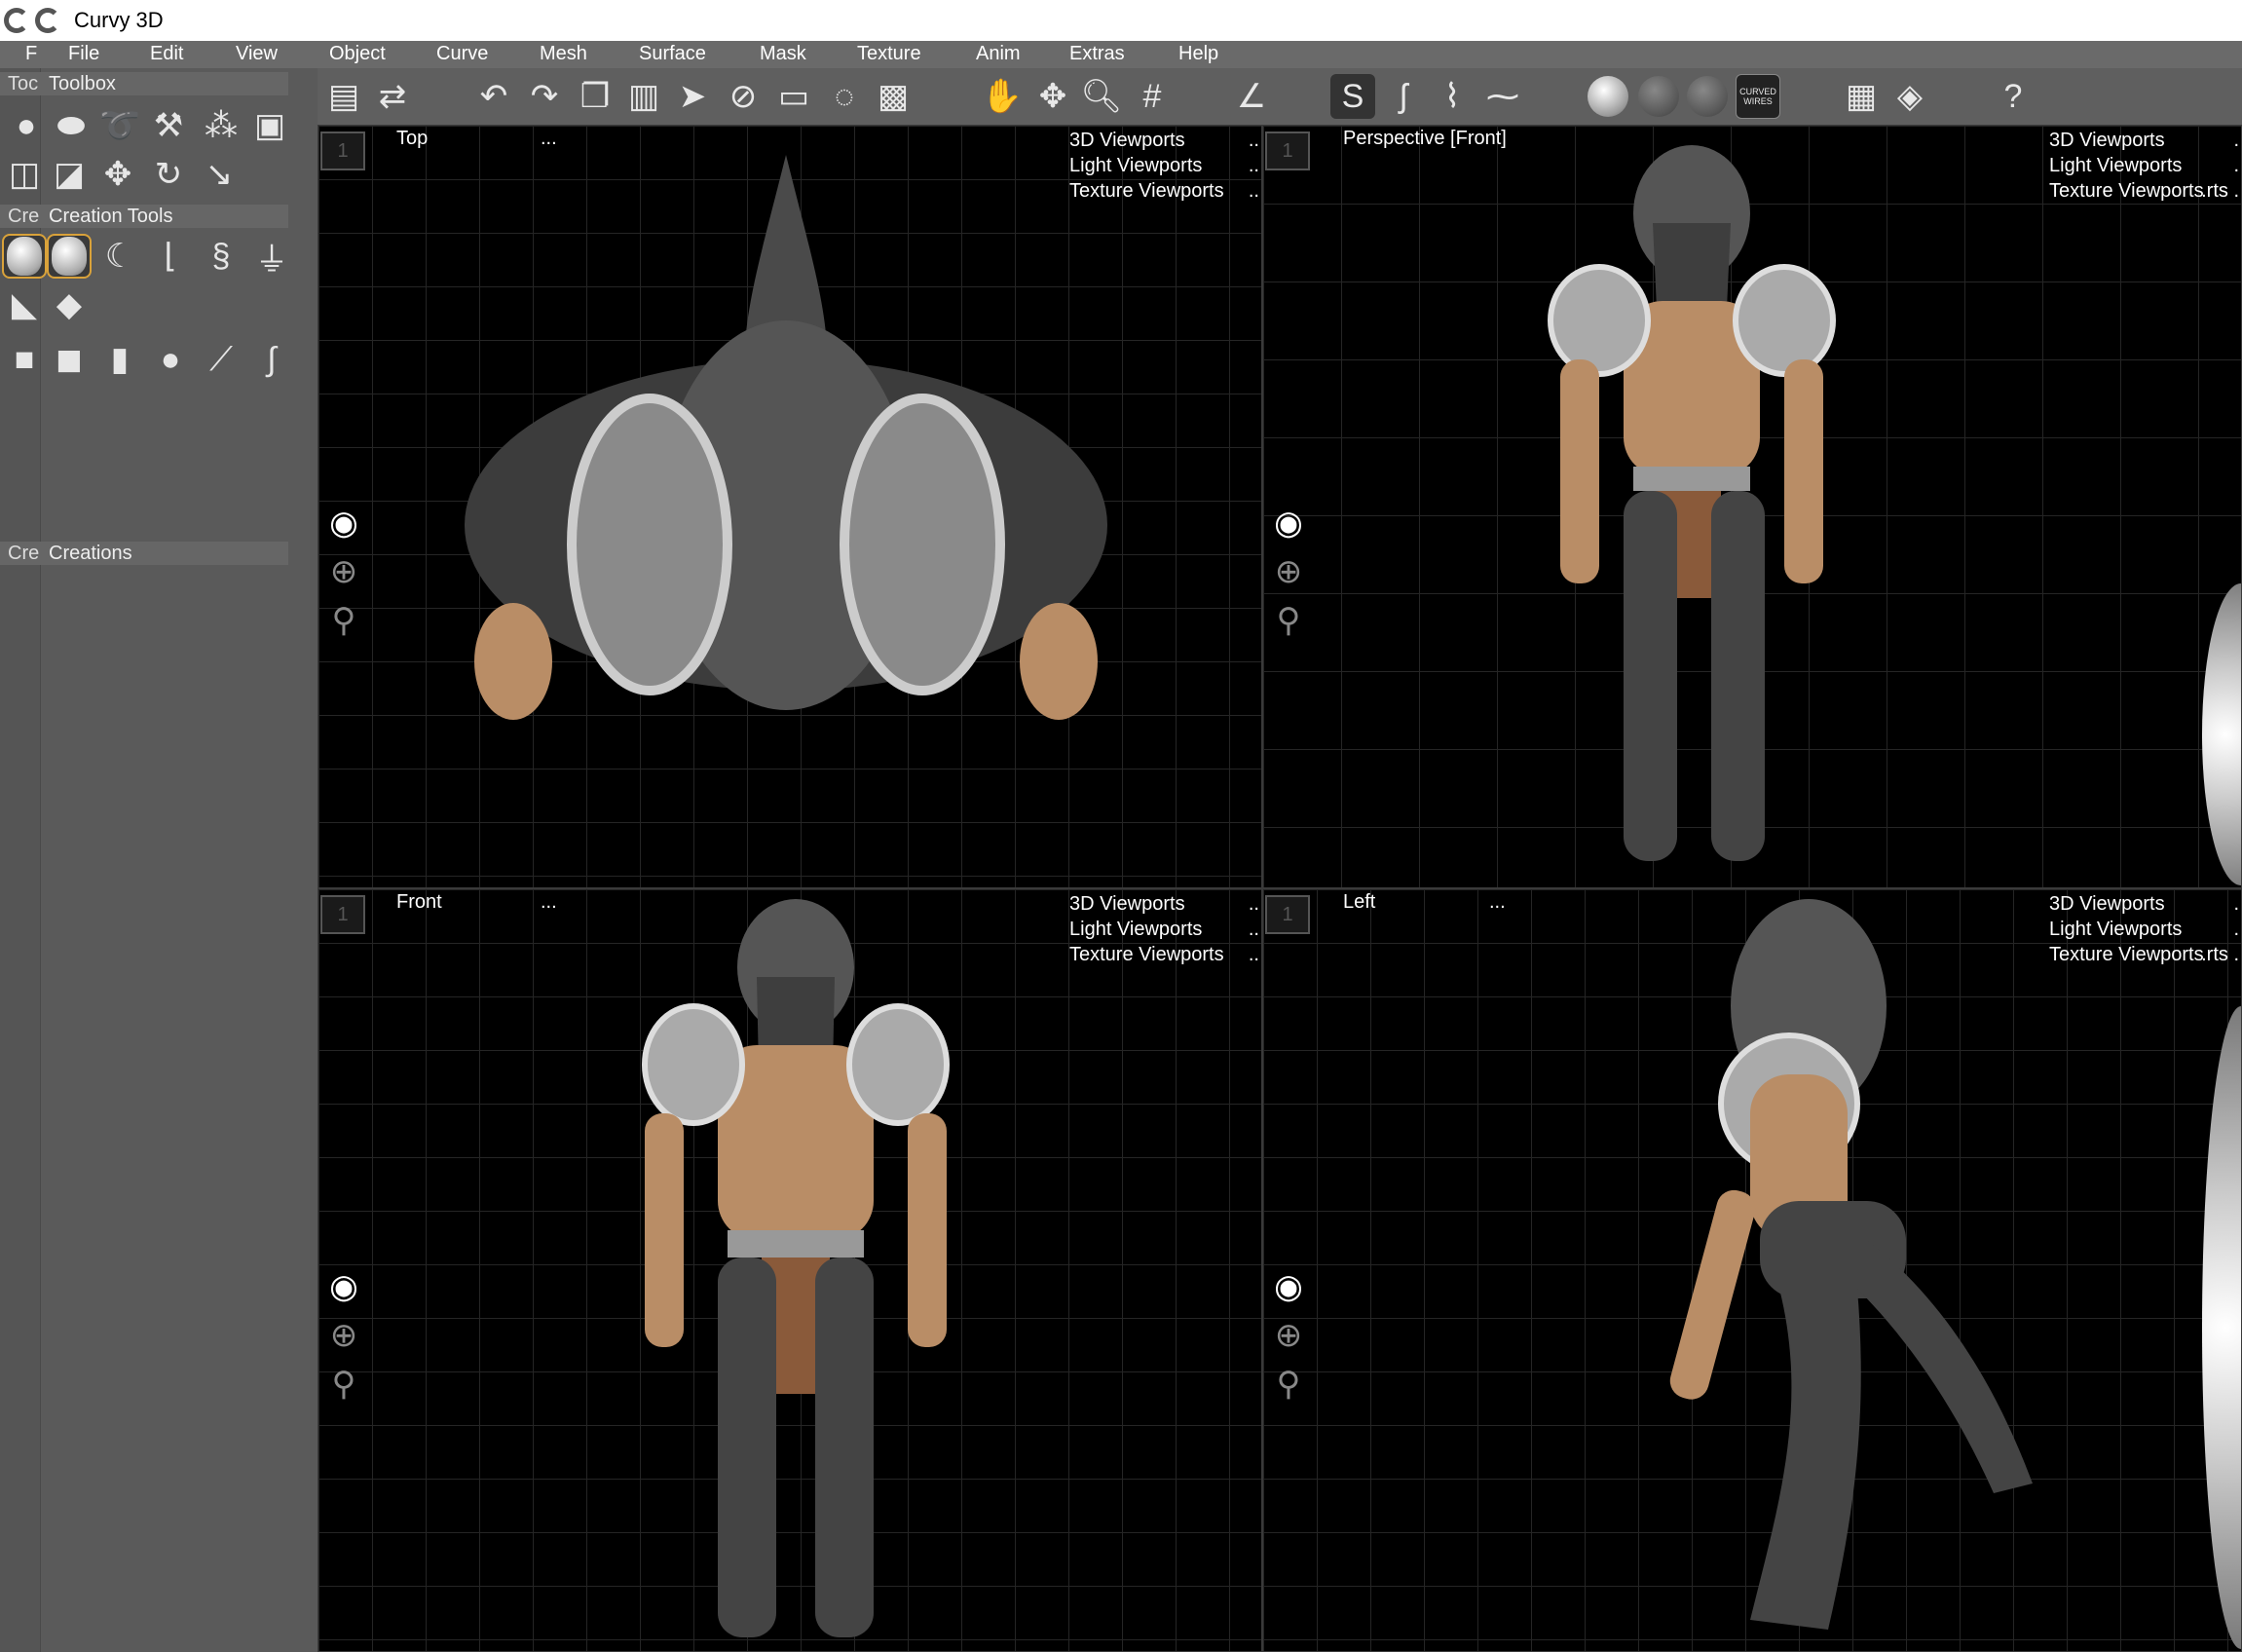 This screenshot has width=2242, height=1652. What do you see at coordinates (117, 174) in the screenshot?
I see `move-icon: ✥` at bounding box center [117, 174].